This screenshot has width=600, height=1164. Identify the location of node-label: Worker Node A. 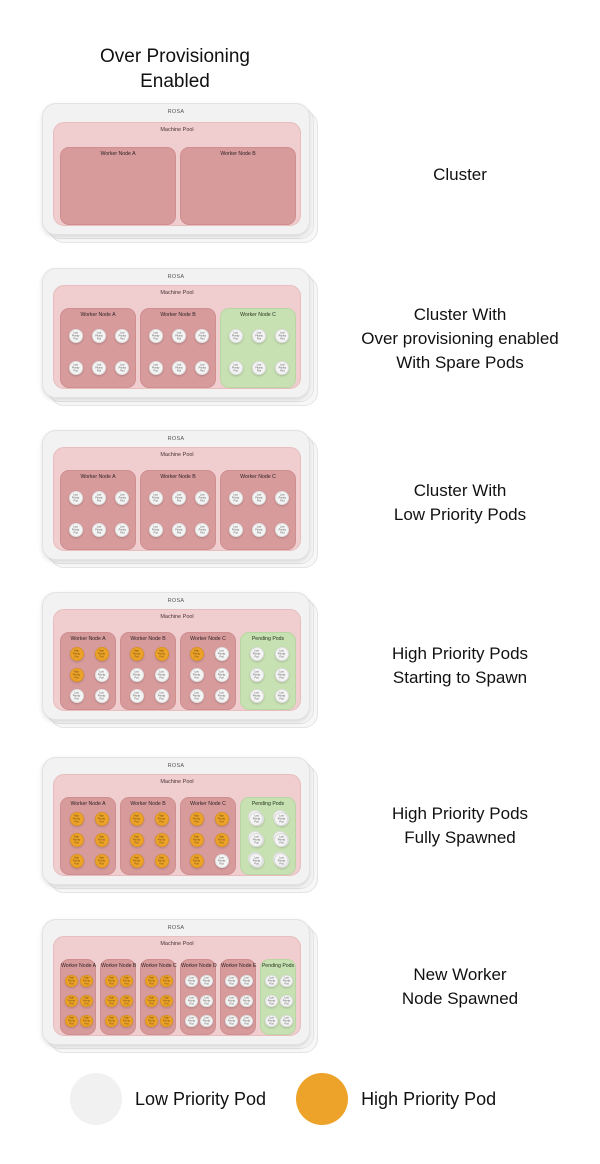
(98, 477).